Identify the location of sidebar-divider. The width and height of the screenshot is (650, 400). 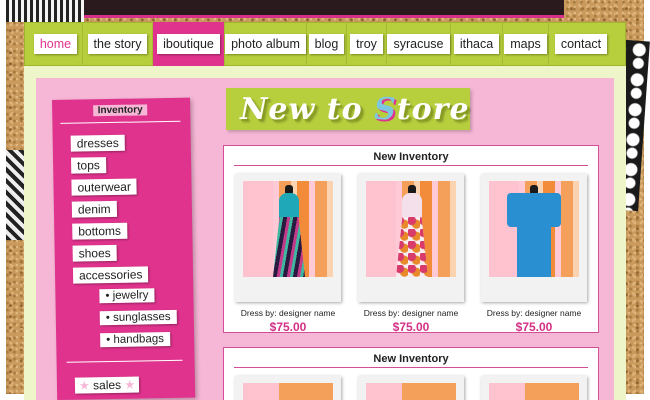
(124, 361).